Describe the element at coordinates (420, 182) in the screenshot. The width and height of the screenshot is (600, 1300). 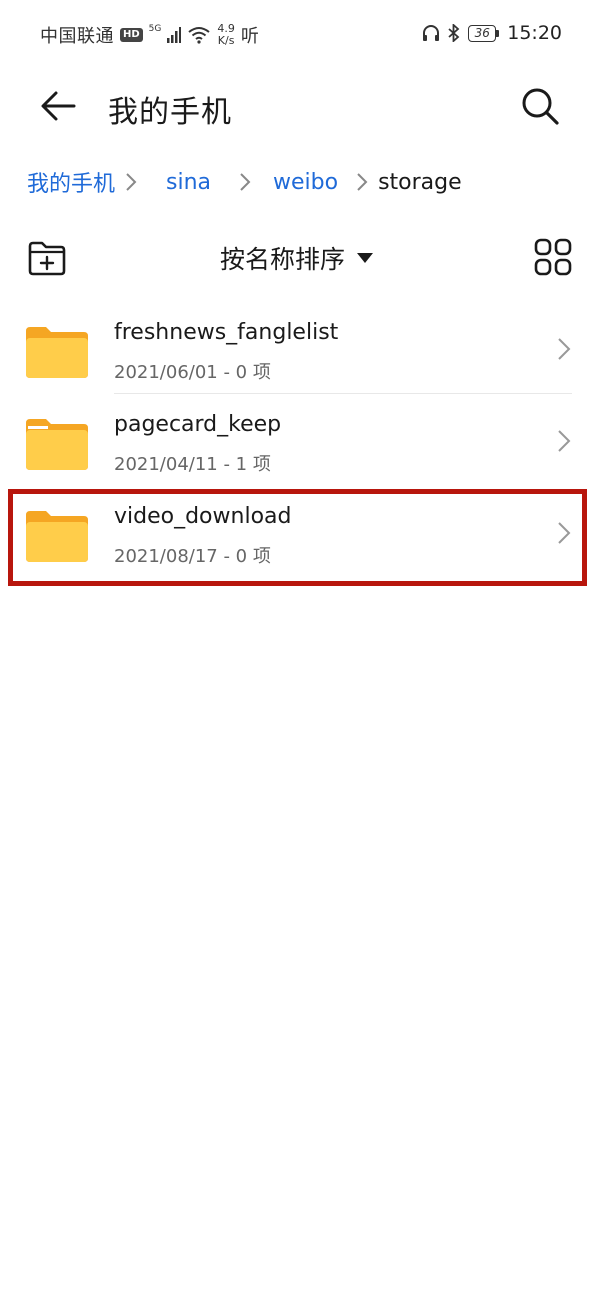
I see `breadcrumb-item-storage: storage` at that location.